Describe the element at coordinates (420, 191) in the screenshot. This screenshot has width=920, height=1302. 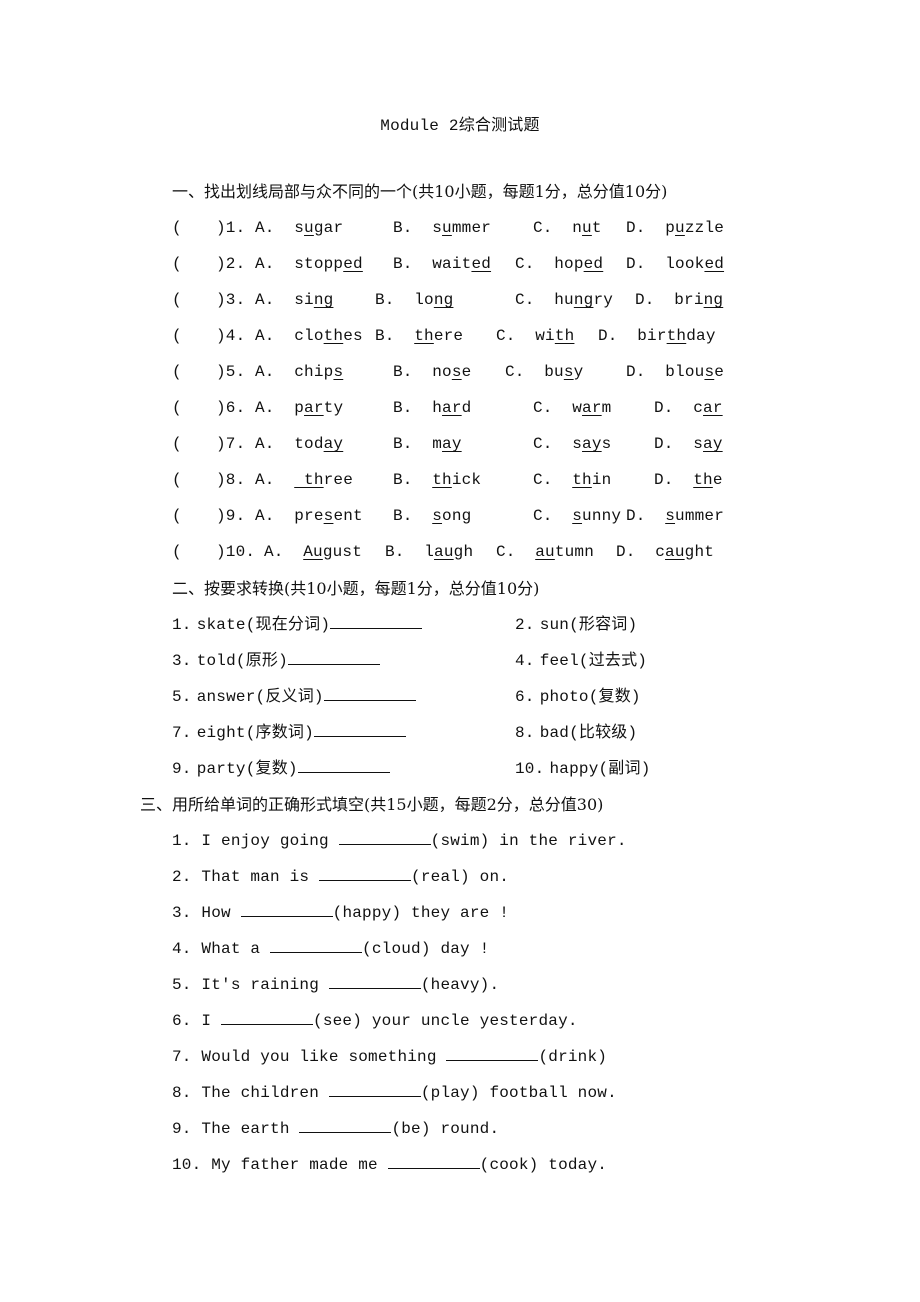
I see `section1-heading: 一、找出划线局部与众不同的一个(共10小题，每题1分，总分值10分)` at that location.